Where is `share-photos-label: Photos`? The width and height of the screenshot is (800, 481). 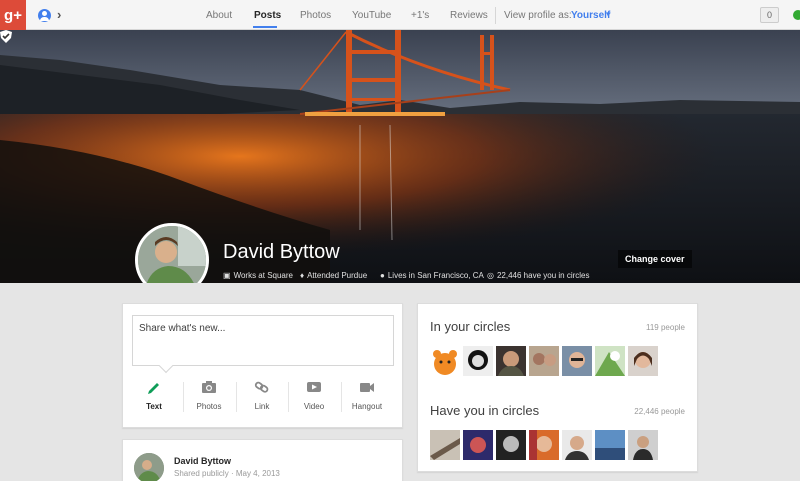 share-photos-label: Photos is located at coordinates (209, 406).